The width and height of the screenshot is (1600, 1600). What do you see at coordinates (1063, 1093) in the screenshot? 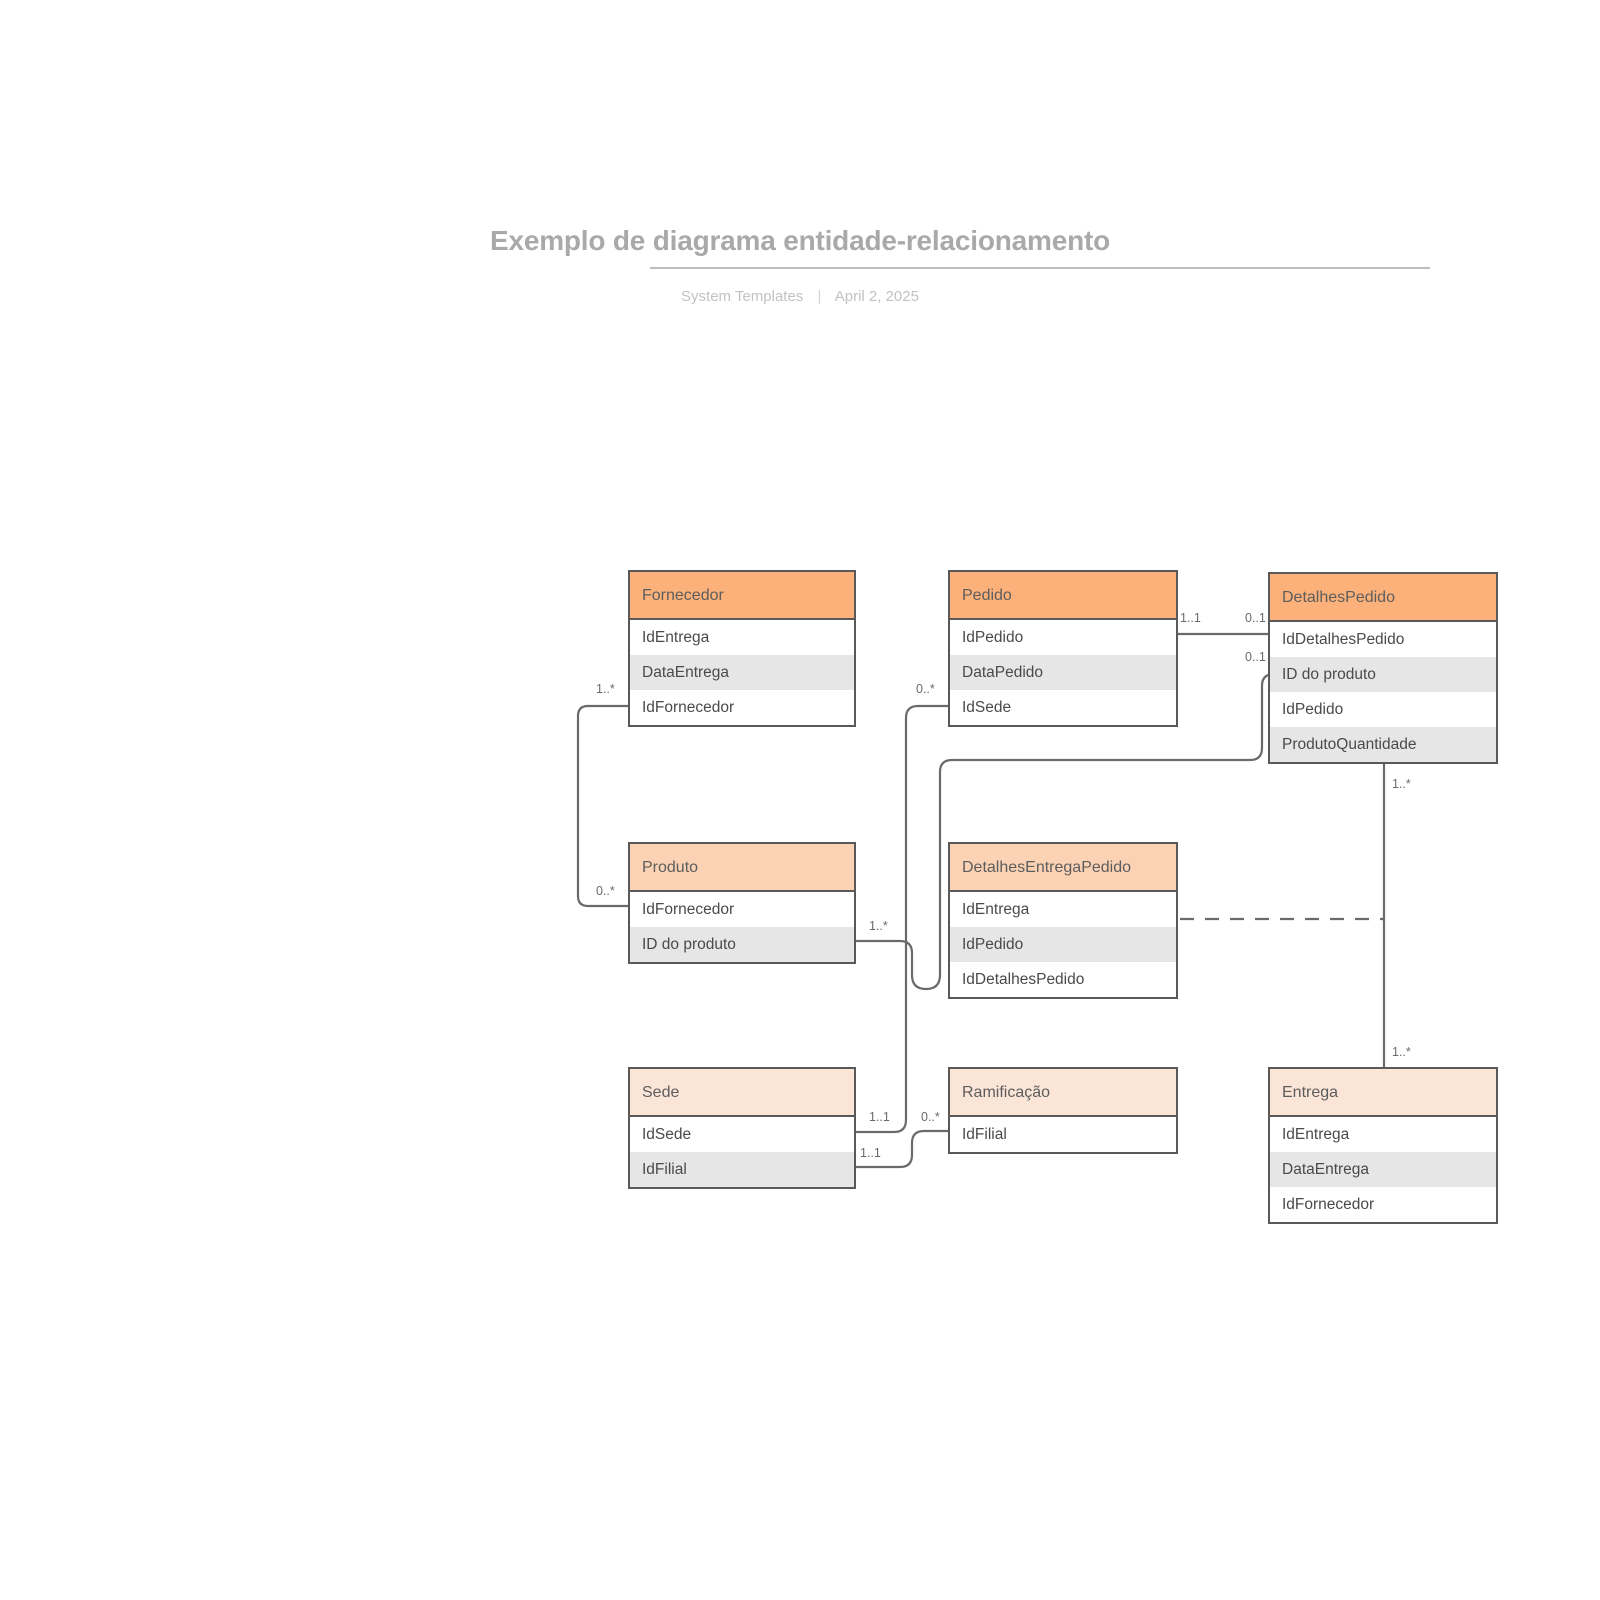
I see `entity-title-ramificacao: Ramificação` at bounding box center [1063, 1093].